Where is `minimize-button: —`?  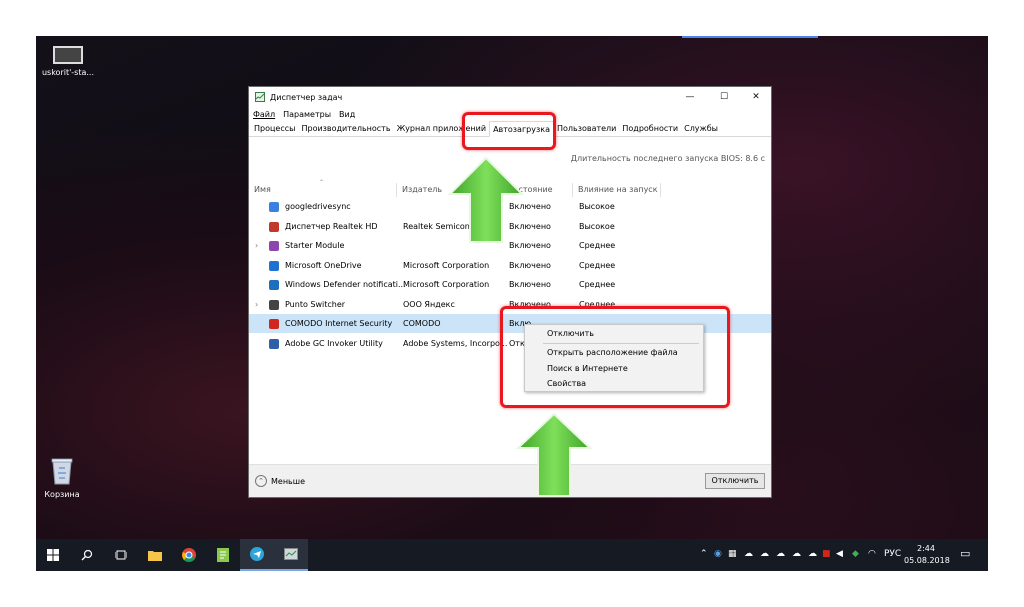 minimize-button: — is located at coordinates (690, 97).